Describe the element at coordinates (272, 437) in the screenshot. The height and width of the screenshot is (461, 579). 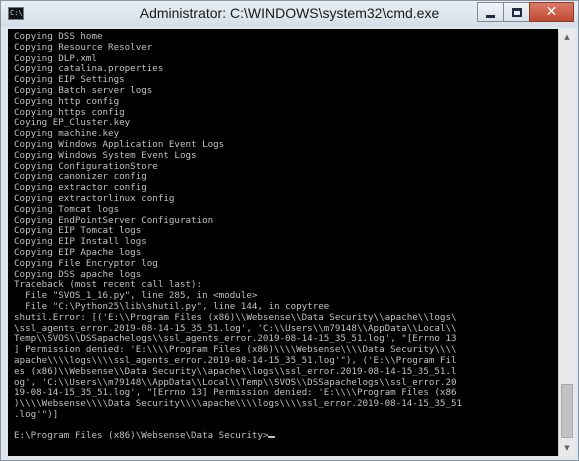
I see `text-cursor` at that location.